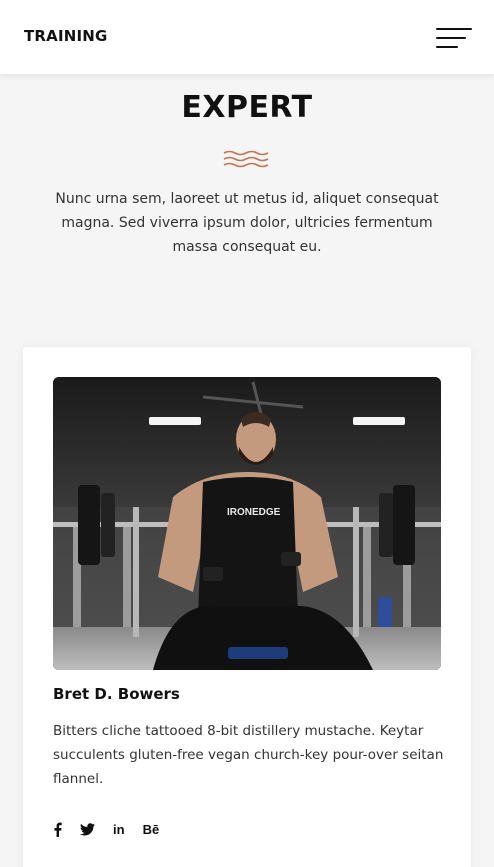 This screenshot has width=494, height=867. I want to click on behance-label: Bē, so click(151, 829).